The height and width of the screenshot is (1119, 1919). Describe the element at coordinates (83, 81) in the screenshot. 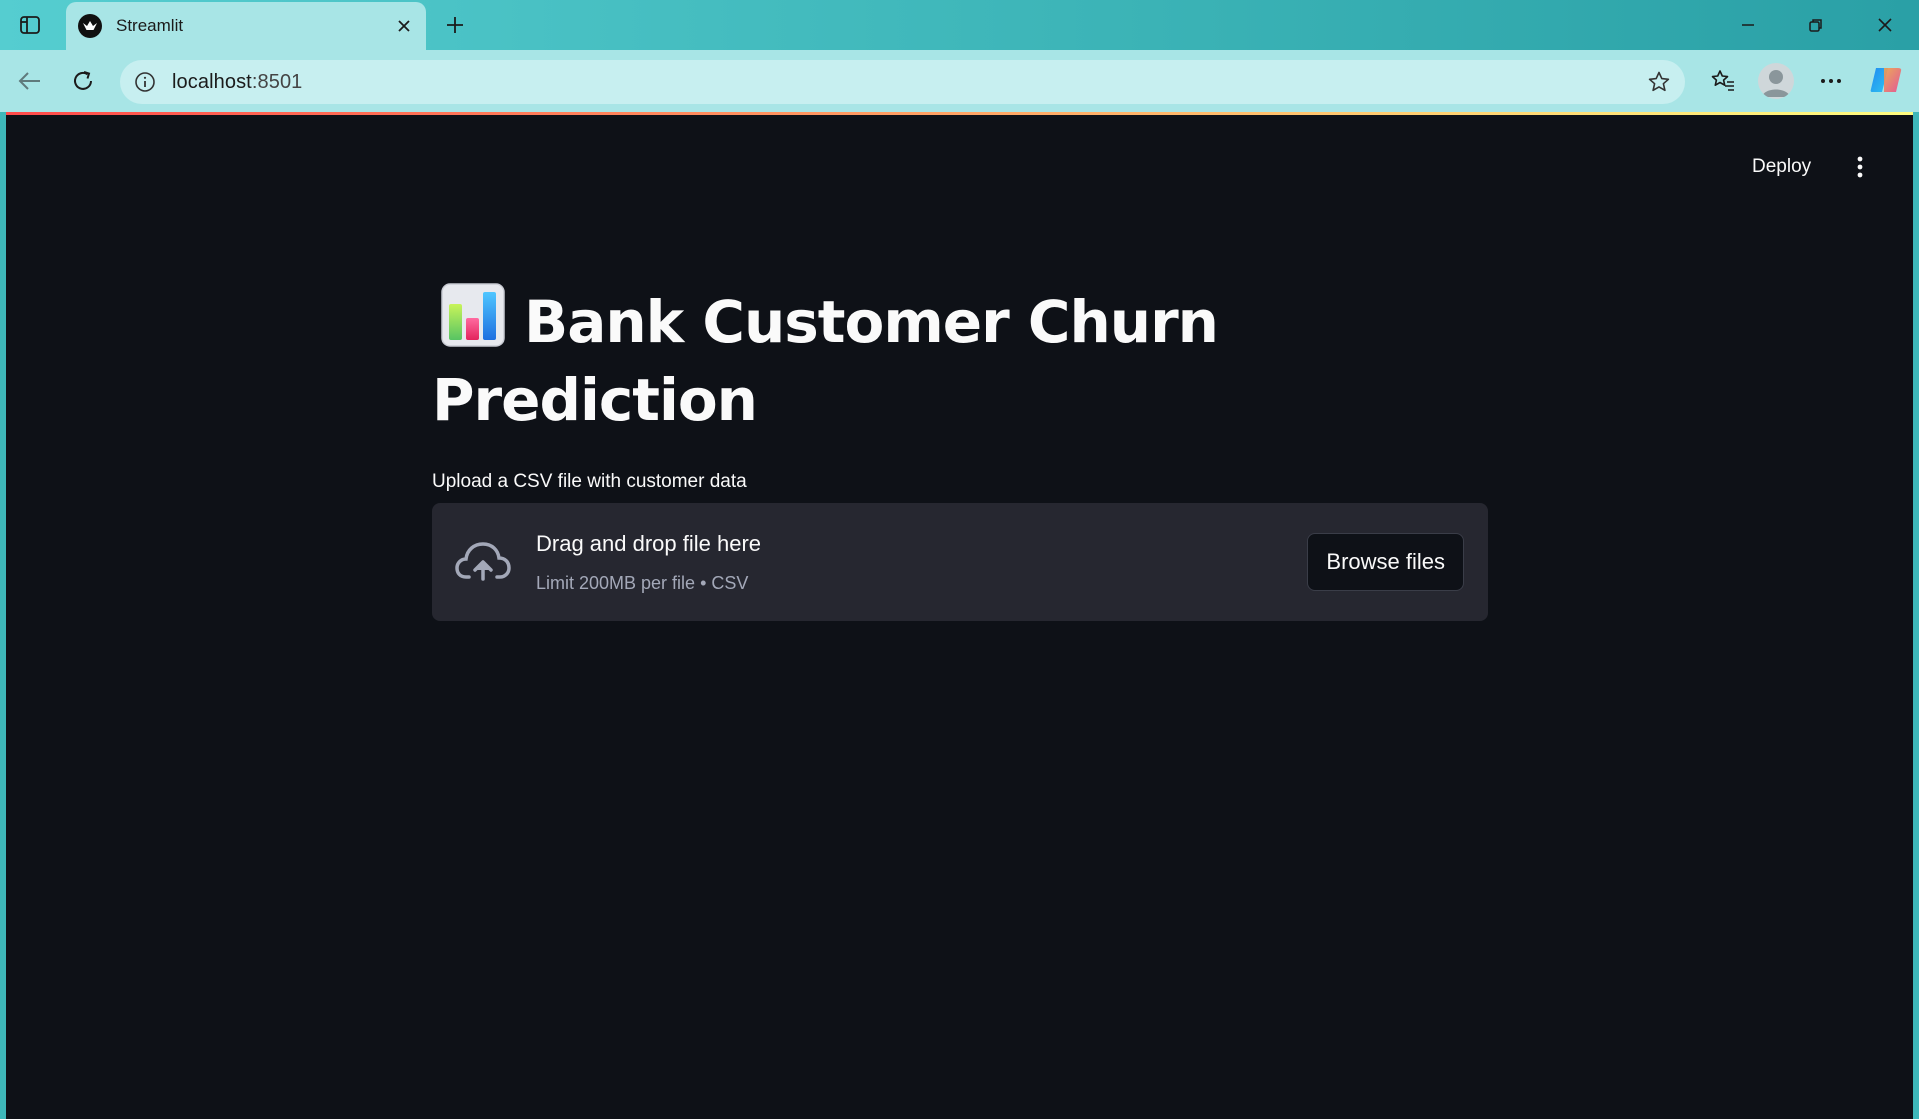

I see `refresh-icon` at that location.